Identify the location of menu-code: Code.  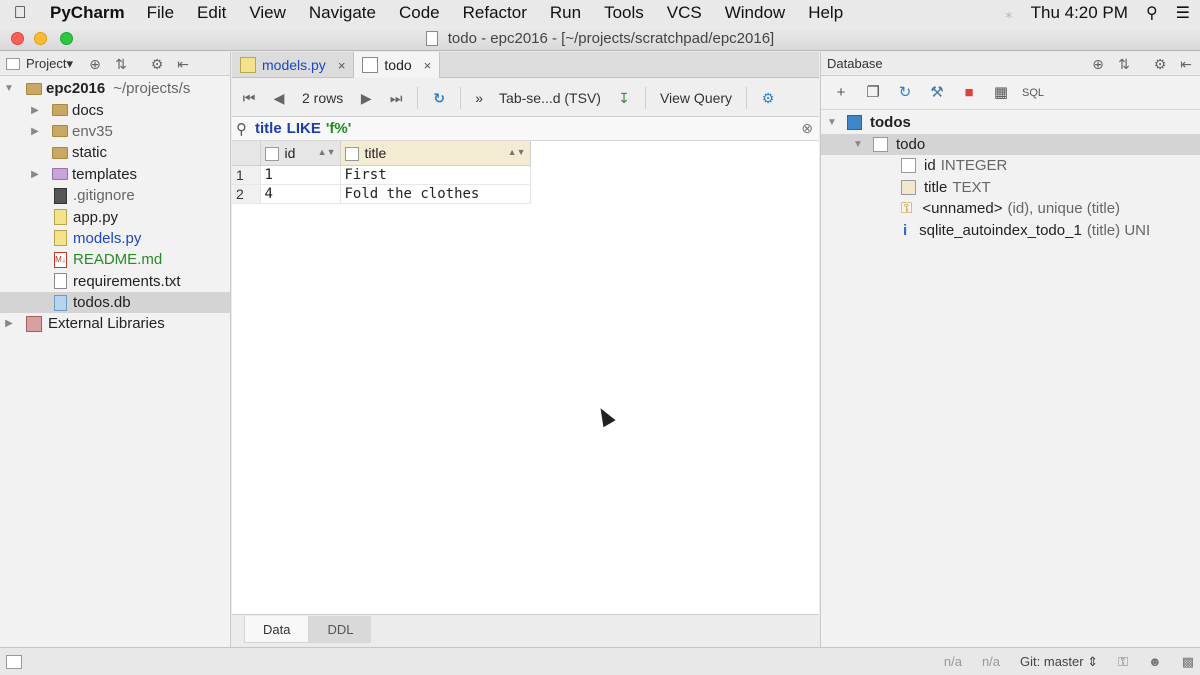
(419, 13).